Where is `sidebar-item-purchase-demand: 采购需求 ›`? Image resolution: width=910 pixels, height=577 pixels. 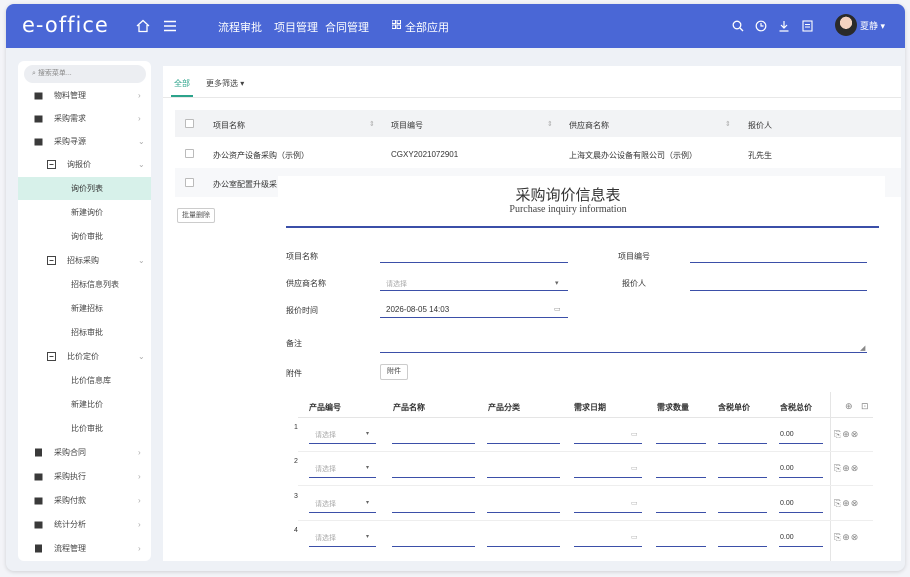
sidebar-item-purchase-demand: 采购需求 › is located at coordinates (84, 118).